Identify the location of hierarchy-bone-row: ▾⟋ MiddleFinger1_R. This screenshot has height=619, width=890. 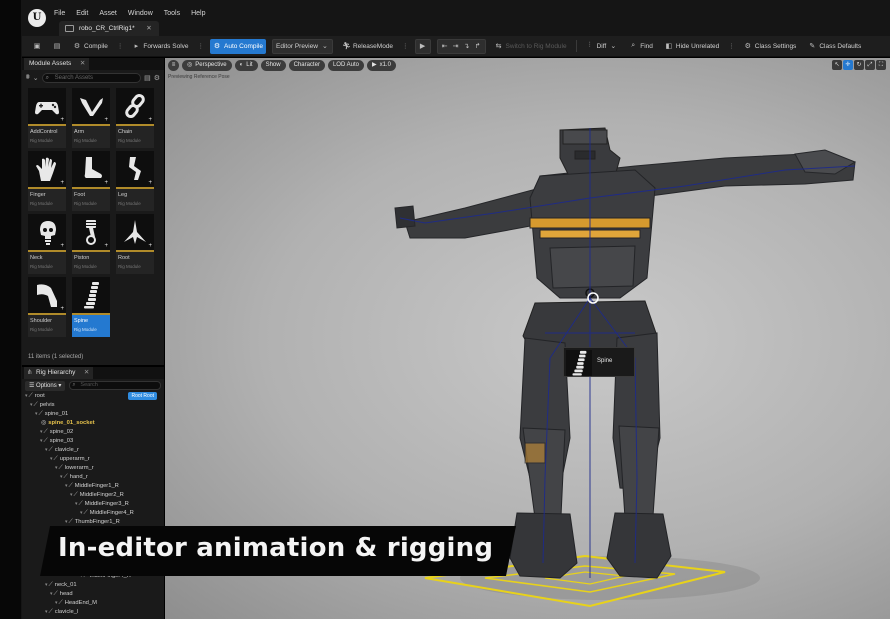
(93, 486).